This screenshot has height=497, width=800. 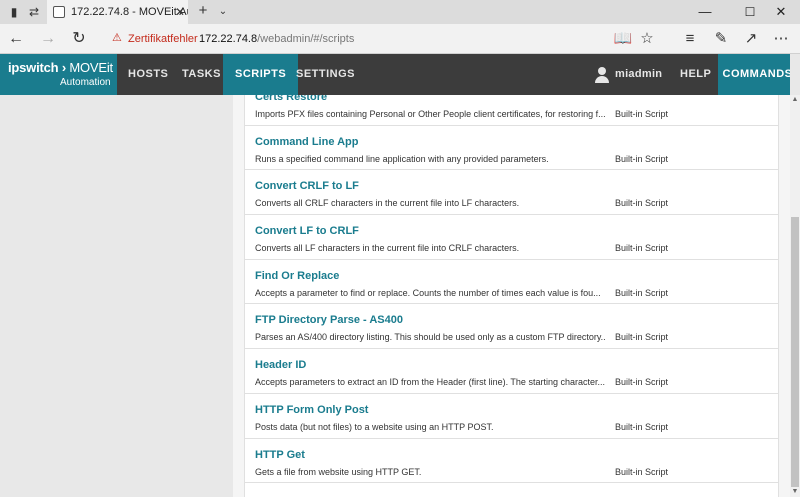 I want to click on close-window-icon: ✕, so click(x=781, y=12).